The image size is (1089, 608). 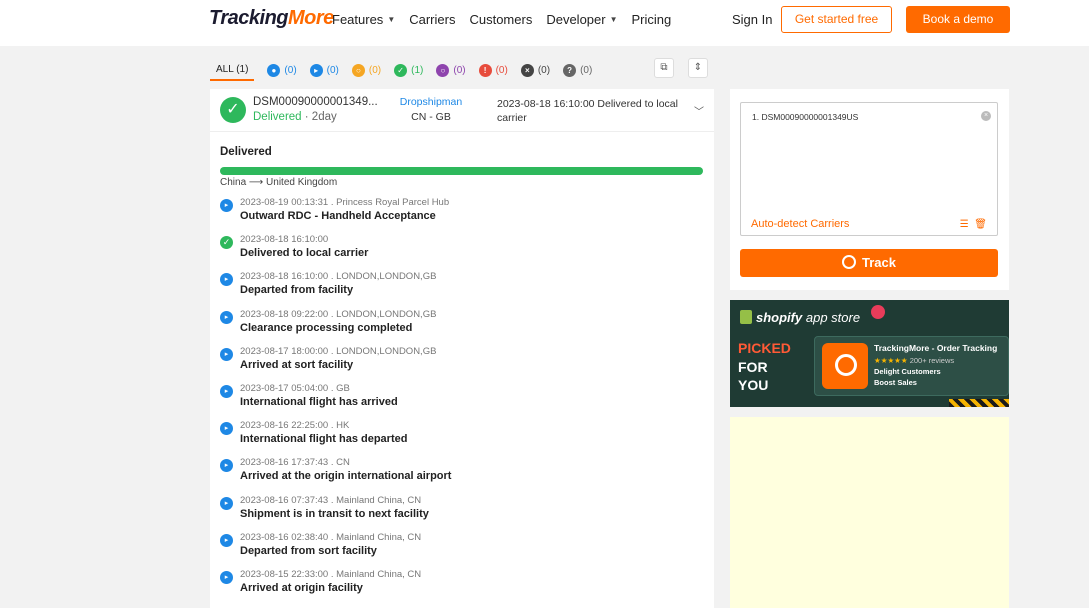 What do you see at coordinates (324, 439) in the screenshot?
I see `event-desc: International flight has departed` at bounding box center [324, 439].